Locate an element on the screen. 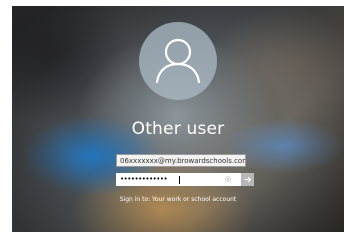 The height and width of the screenshot is (244, 357). arrow-right-icon is located at coordinates (248, 179).